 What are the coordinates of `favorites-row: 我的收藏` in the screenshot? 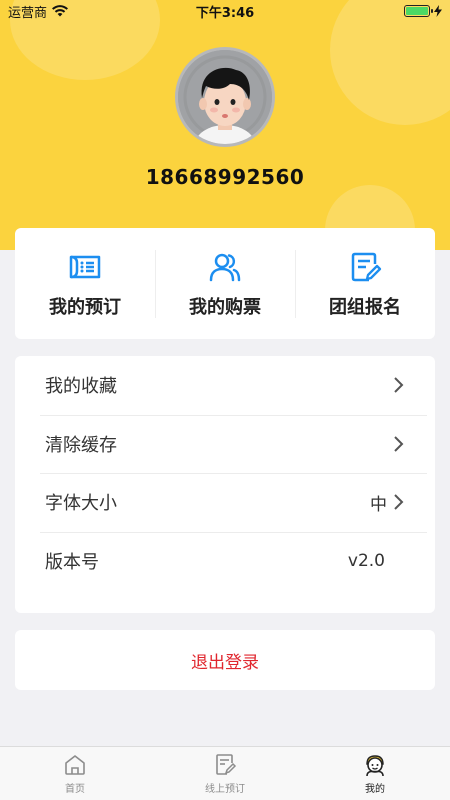 It's located at (225, 385).